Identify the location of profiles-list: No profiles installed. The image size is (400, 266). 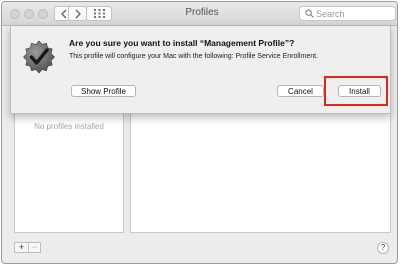
(69, 172).